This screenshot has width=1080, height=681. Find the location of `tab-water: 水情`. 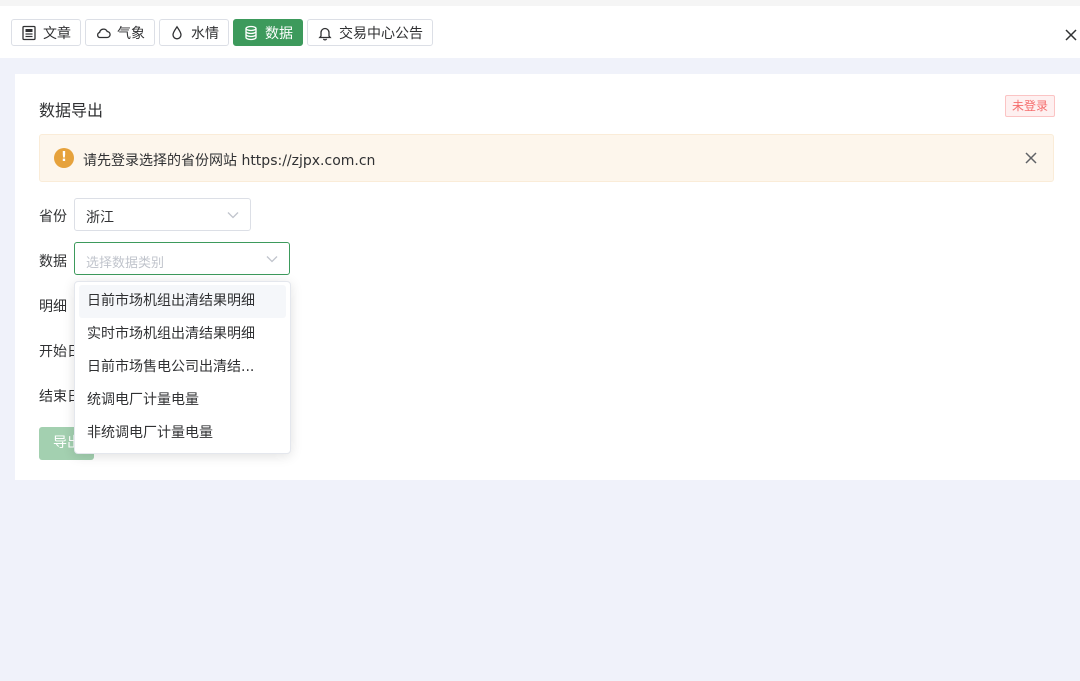

tab-water: 水情 is located at coordinates (194, 32).